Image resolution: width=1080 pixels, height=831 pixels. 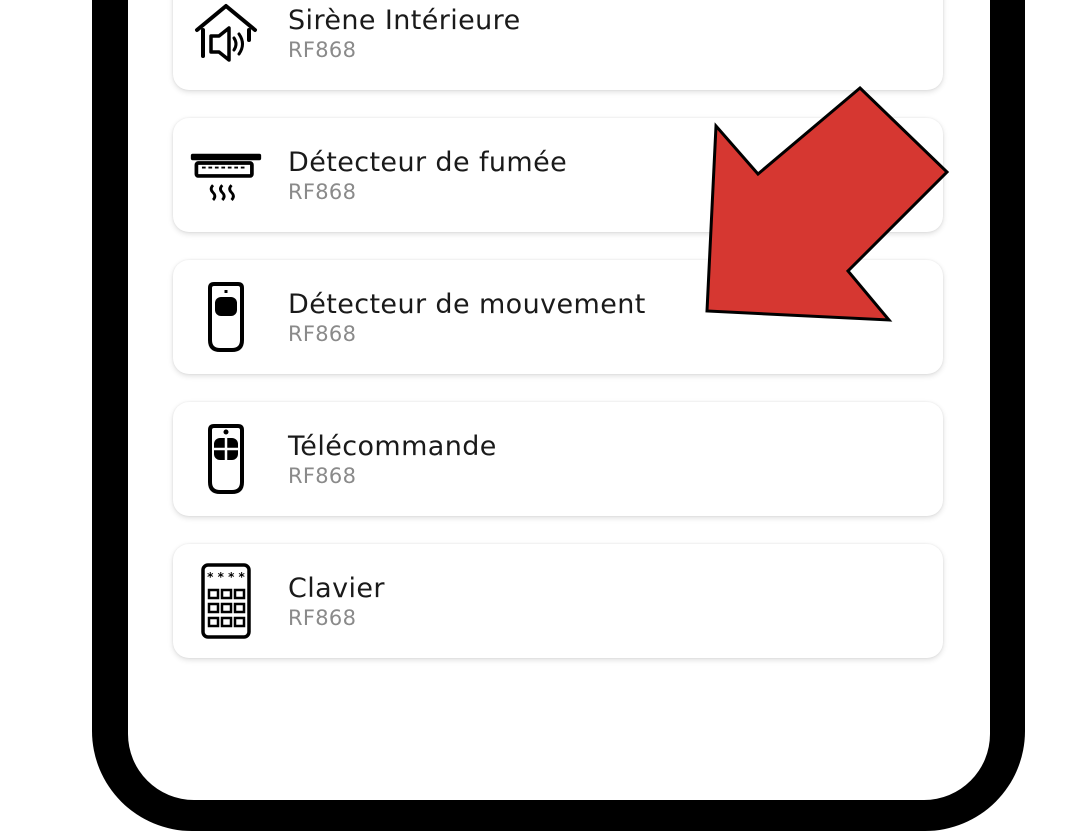 I want to click on device-card-keypad: * * * * Clavier RF868, so click(x=558, y=601).